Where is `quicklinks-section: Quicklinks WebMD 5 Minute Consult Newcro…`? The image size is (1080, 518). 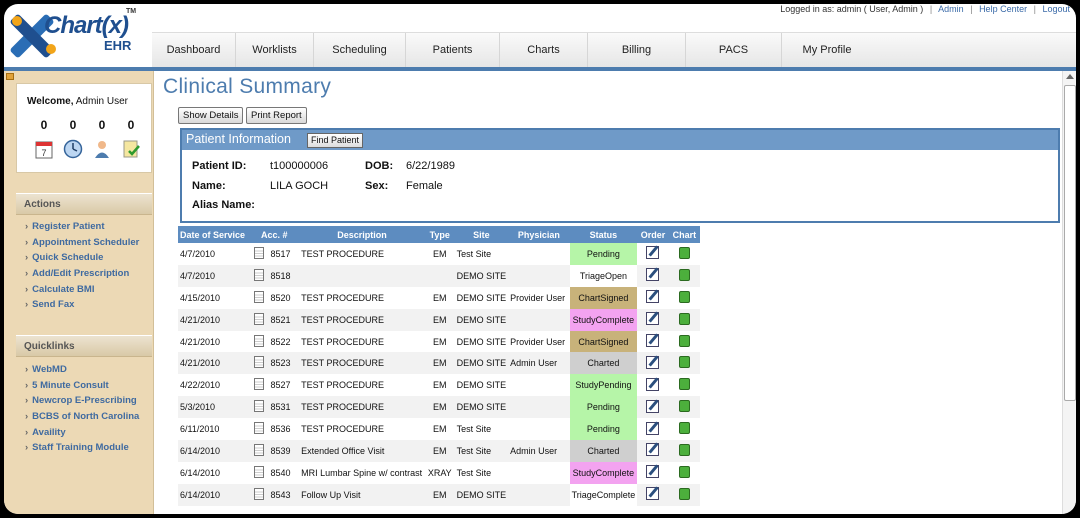 quicklinks-section: Quicklinks WebMD 5 Minute Consult Newcro… is located at coordinates (84, 395).